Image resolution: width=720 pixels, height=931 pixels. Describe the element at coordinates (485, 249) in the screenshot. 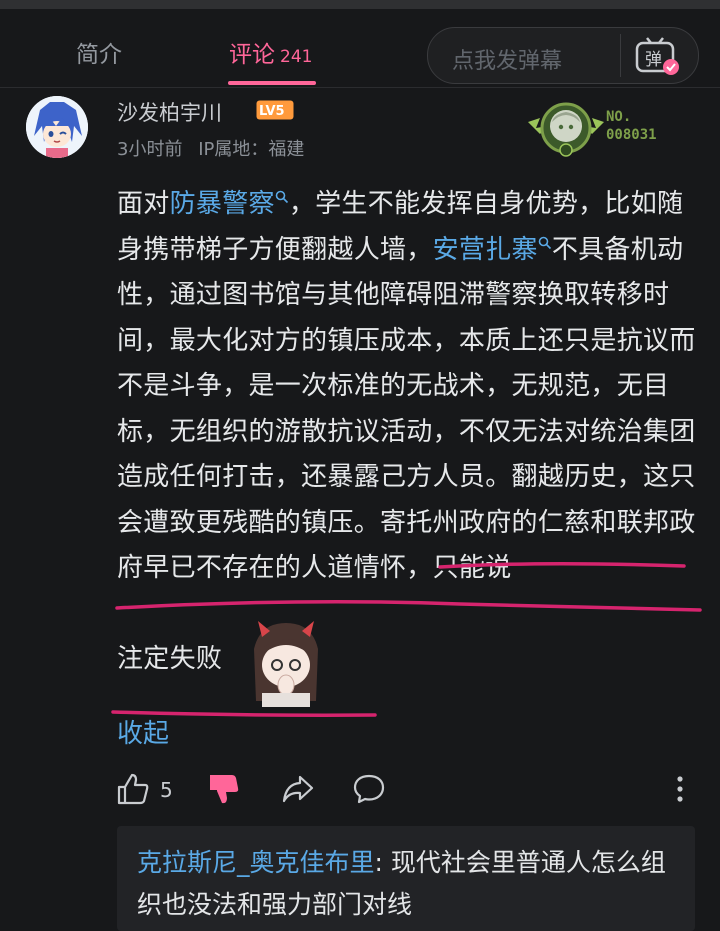

I see `search-link-label: 安营扎寨` at that location.